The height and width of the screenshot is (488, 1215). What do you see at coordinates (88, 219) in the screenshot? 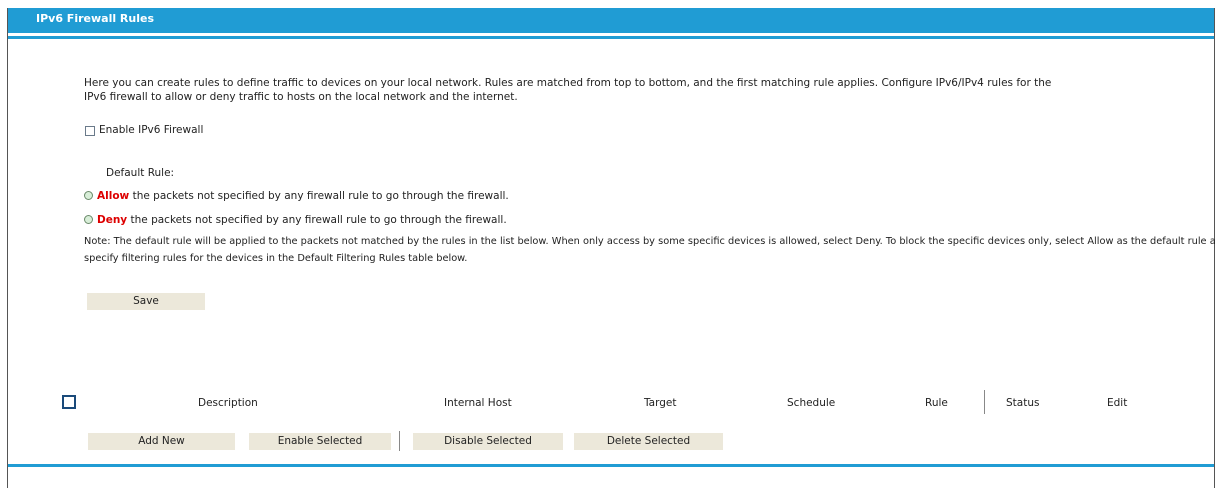
I see `deny-radio` at bounding box center [88, 219].